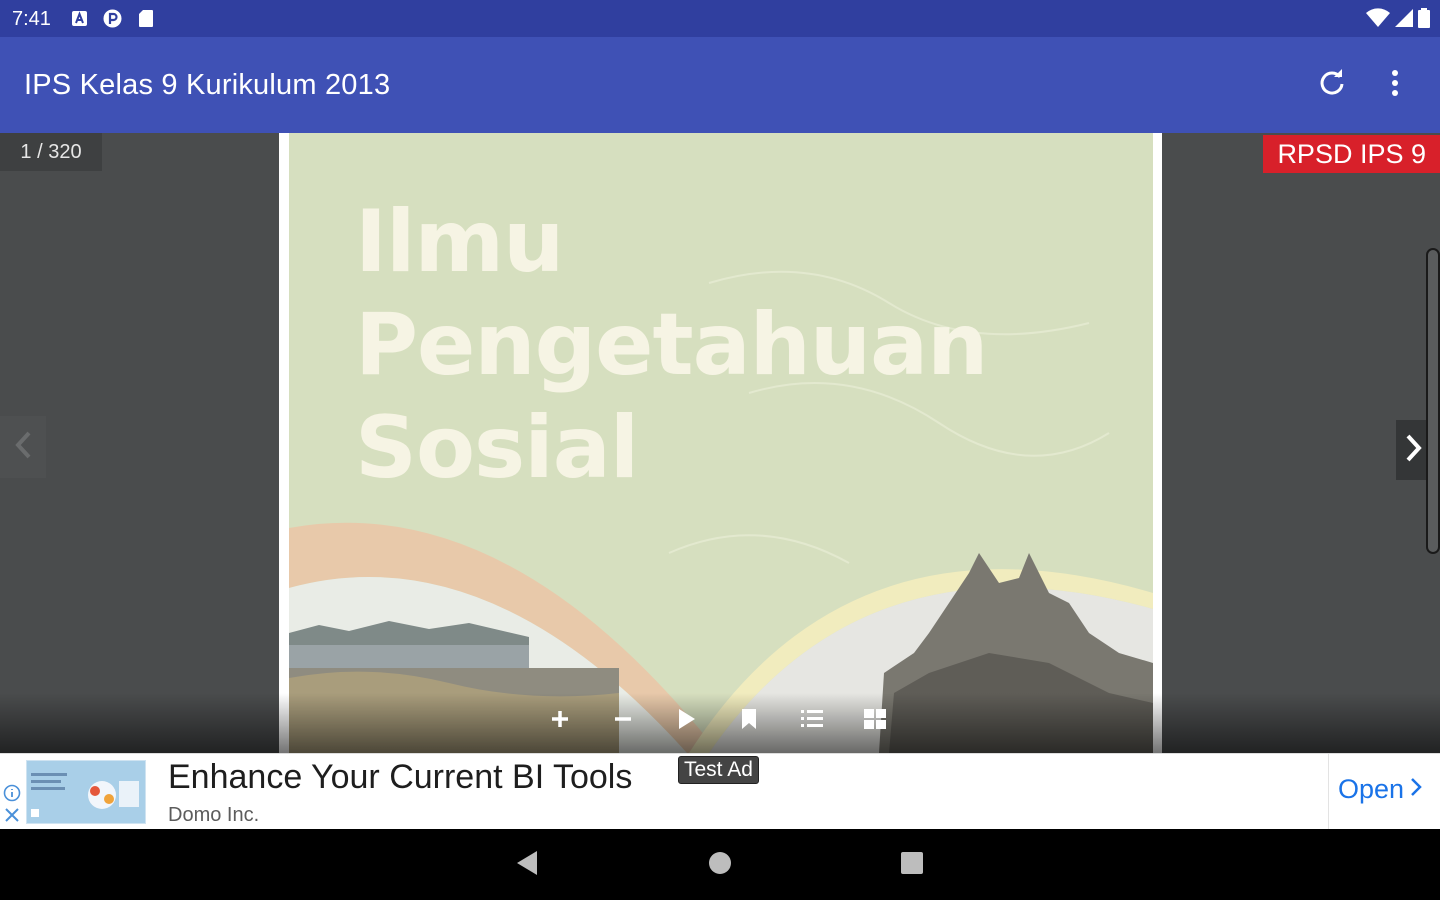 The image size is (1440, 900). I want to click on chevron-left-icon, so click(23, 447).